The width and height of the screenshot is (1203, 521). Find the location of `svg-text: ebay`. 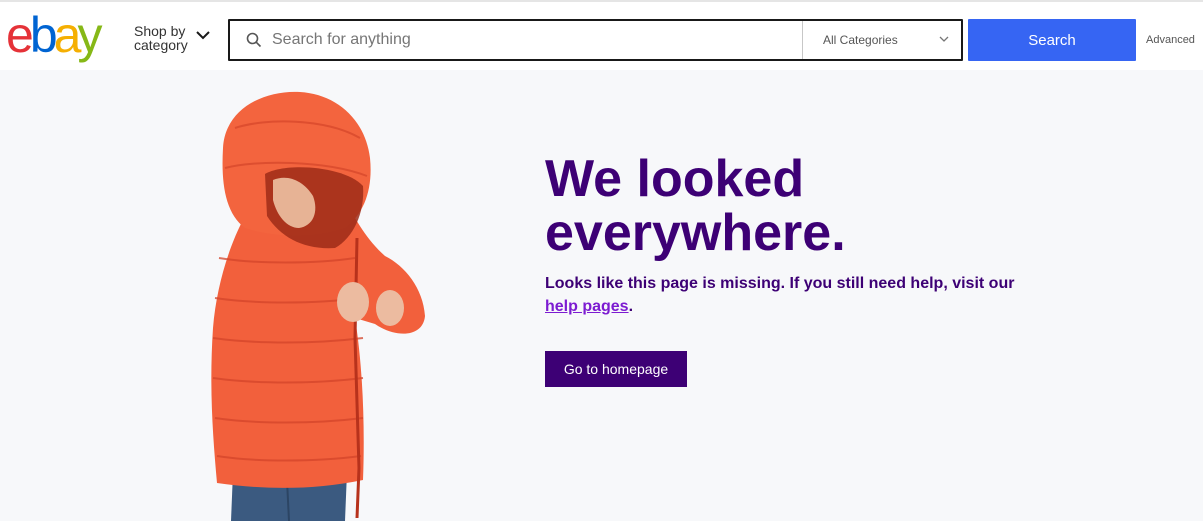

svg-text: ebay is located at coordinates (54, 37).